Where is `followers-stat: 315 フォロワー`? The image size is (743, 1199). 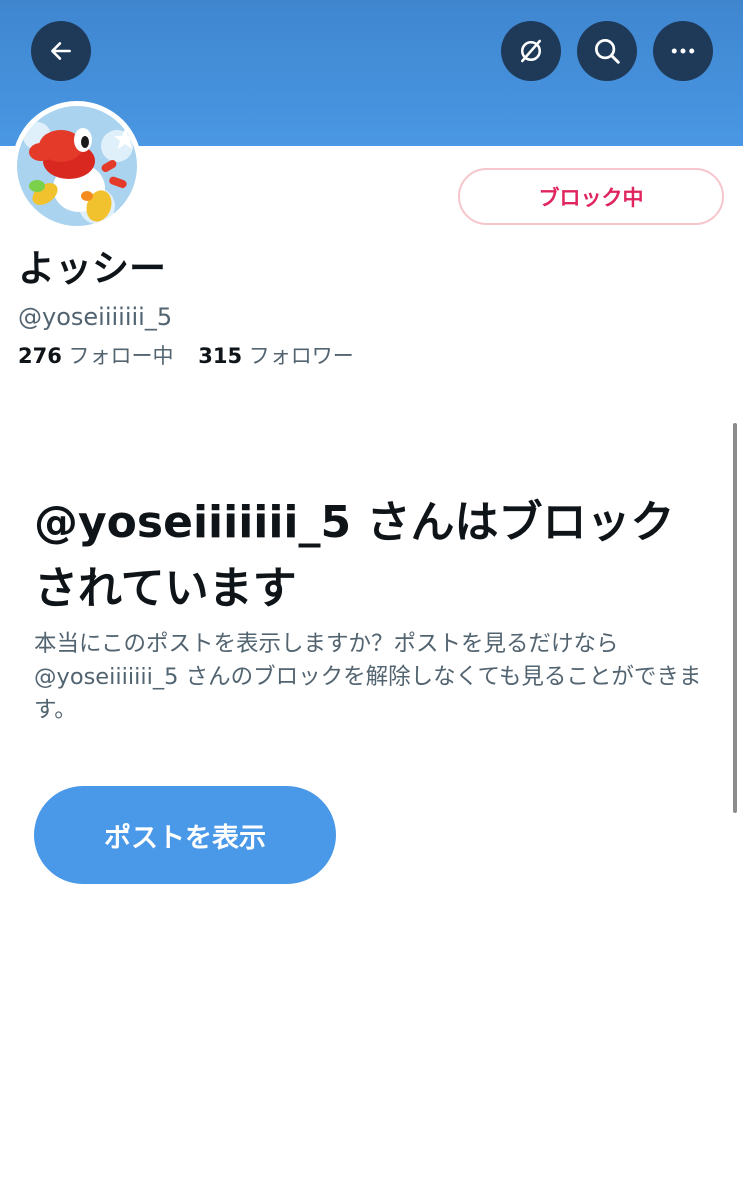
followers-stat: 315 フォロワー is located at coordinates (276, 356).